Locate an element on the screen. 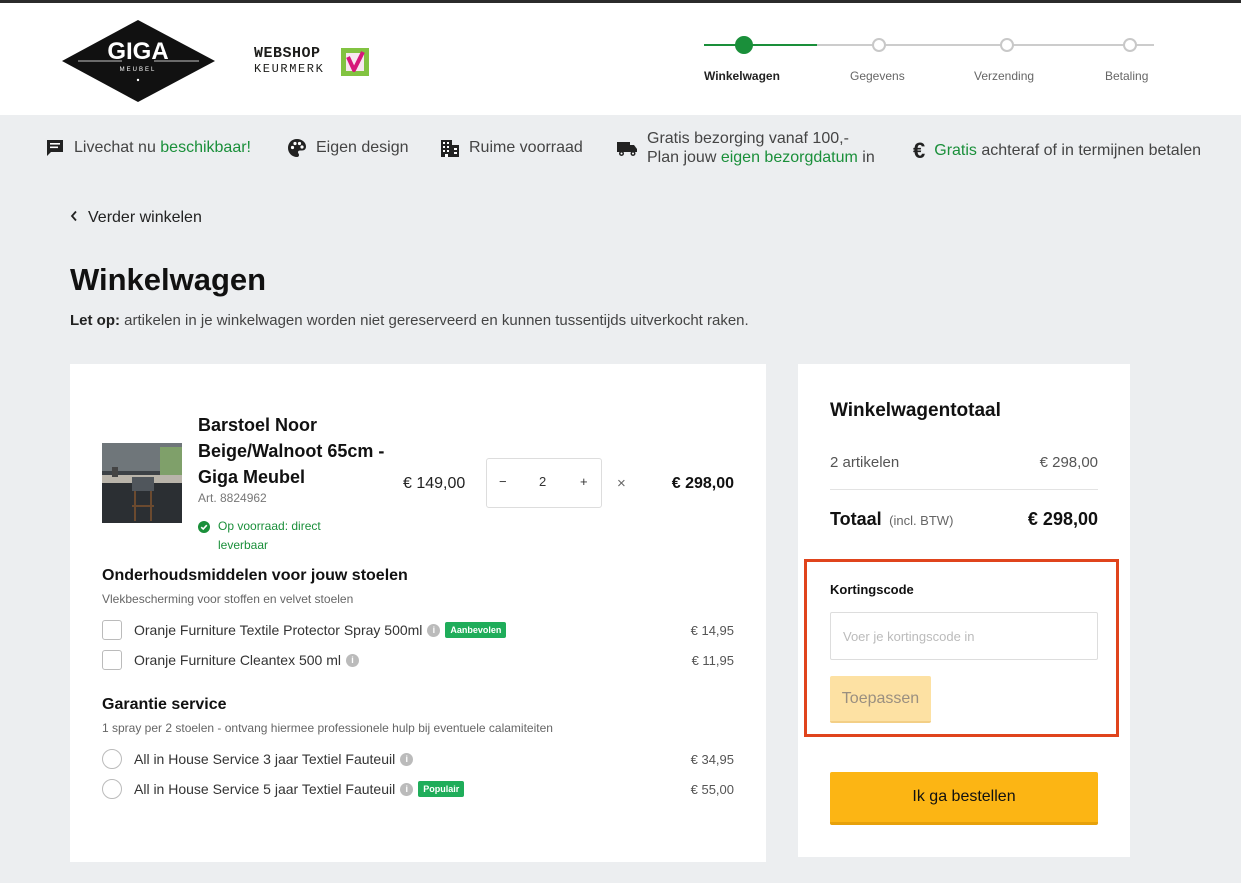  webshop-keurmerk-badge: WEBSHOP KEURMERK is located at coordinates (314, 62).